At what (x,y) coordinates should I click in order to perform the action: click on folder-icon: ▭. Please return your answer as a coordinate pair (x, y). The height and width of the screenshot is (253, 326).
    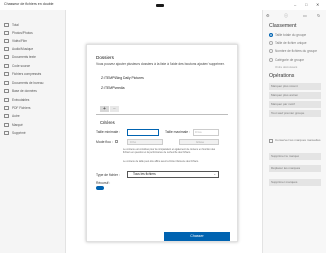
    Looking at the image, I should click on (305, 15).